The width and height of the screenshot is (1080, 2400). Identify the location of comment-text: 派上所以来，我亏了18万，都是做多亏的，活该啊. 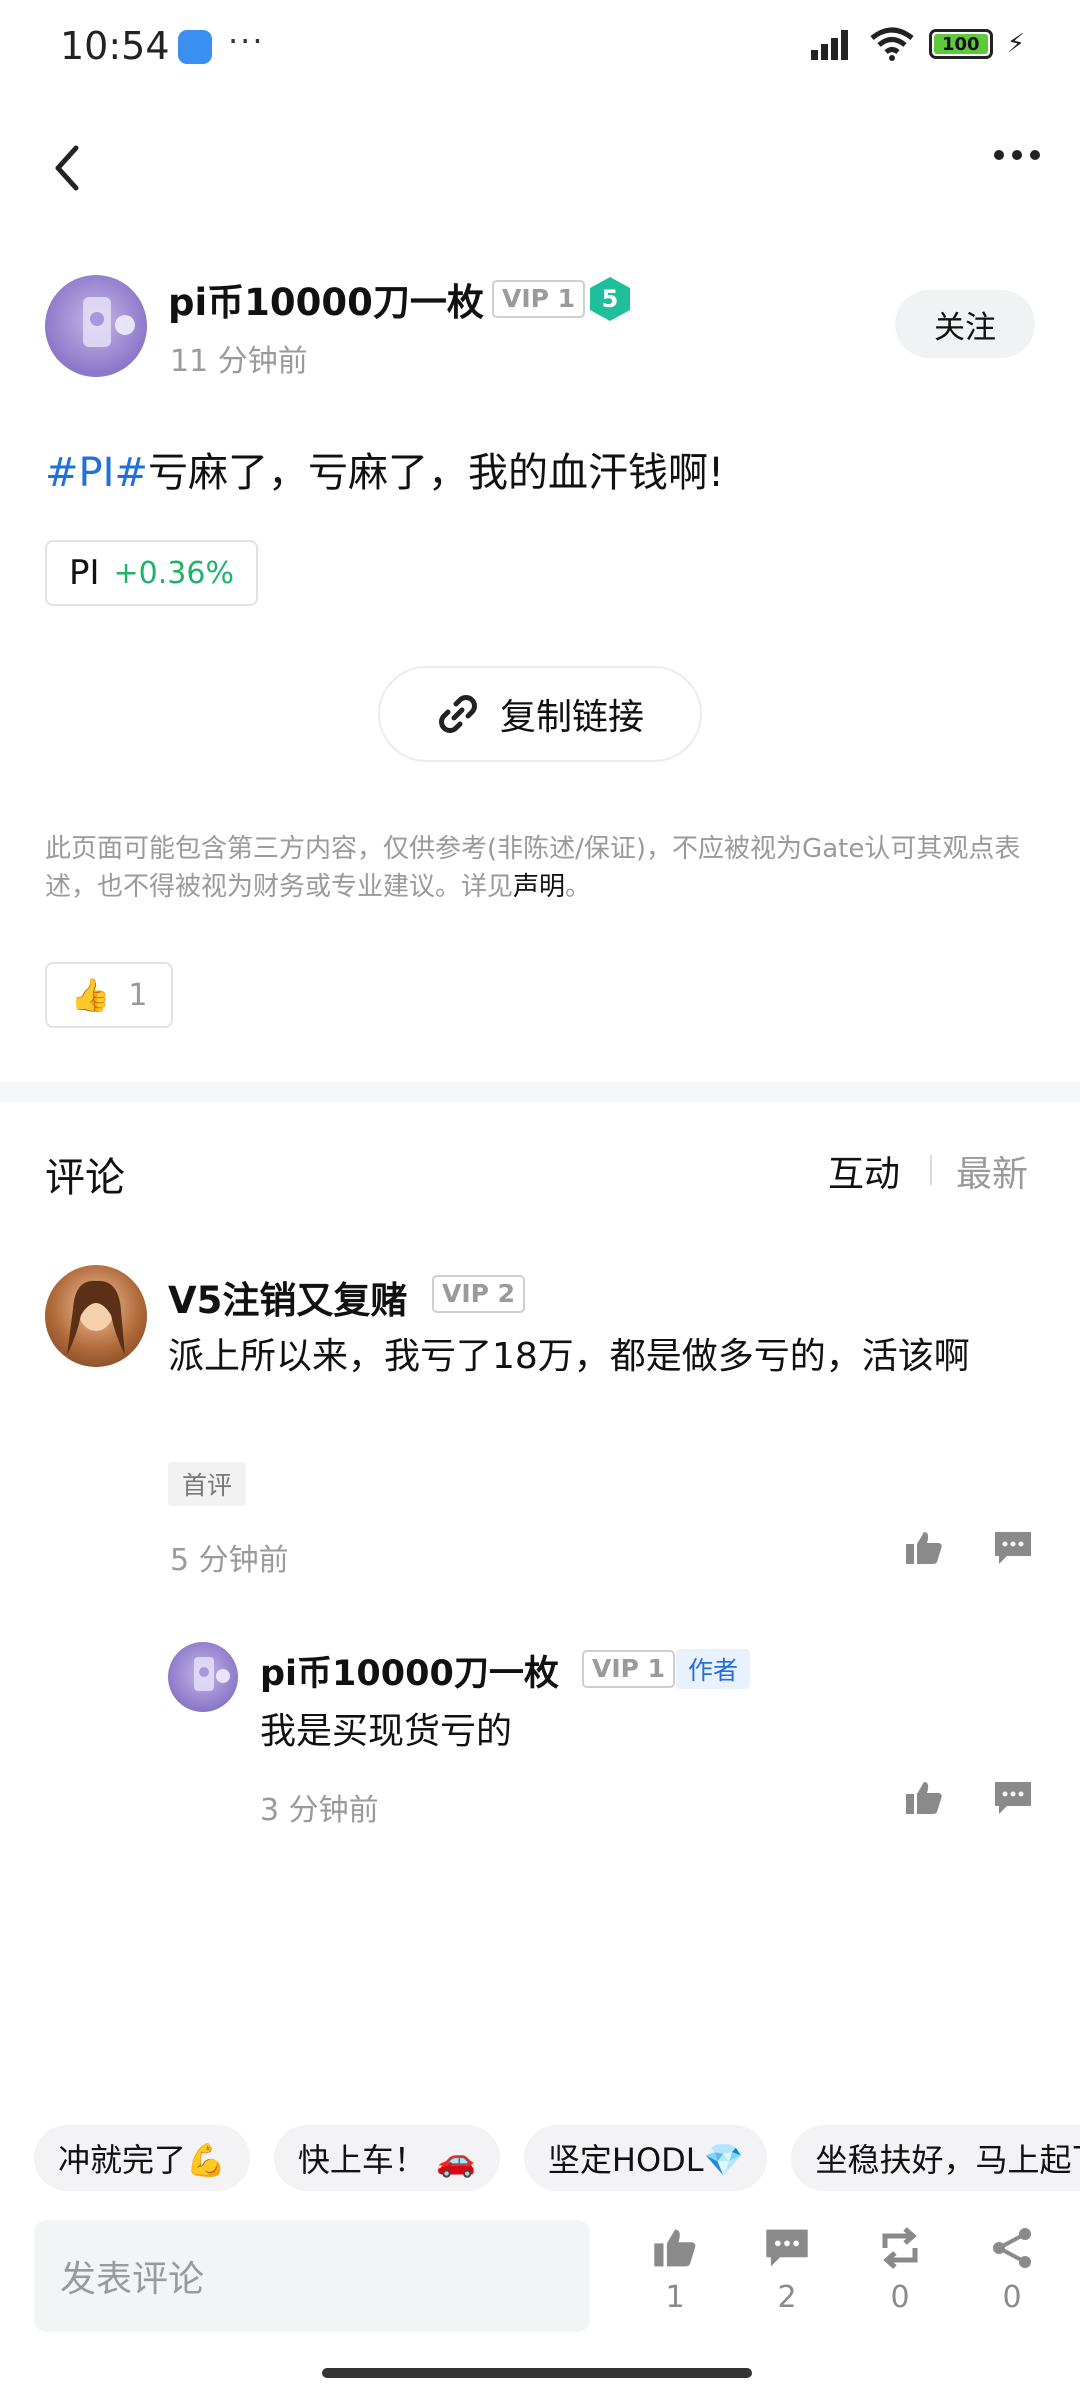
(569, 1356).